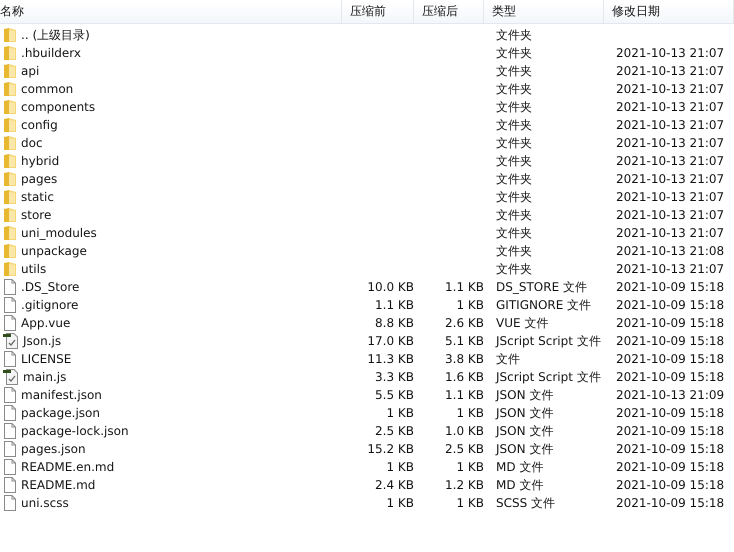 The width and height of the screenshot is (734, 552). Describe the element at coordinates (390, 449) in the screenshot. I see `size-cell: 15.2 KB` at that location.